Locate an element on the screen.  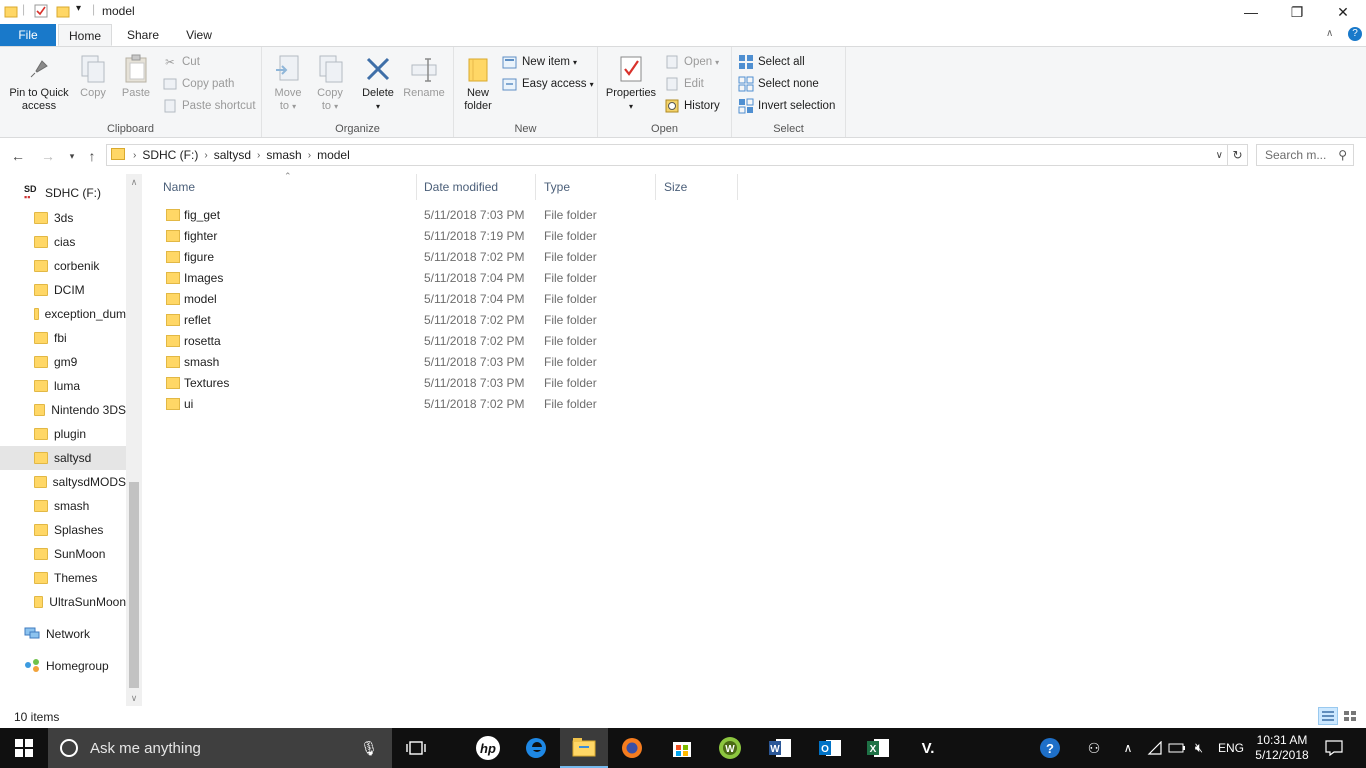
properties-qa-icon is located at coordinates (41, 12).